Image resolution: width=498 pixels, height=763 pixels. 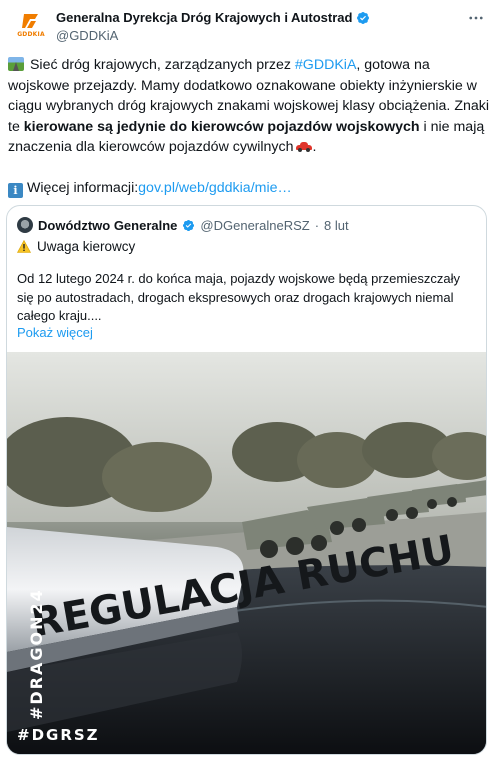 I want to click on quoted-author-name: Dowództwo Generalne, so click(x=107, y=225).